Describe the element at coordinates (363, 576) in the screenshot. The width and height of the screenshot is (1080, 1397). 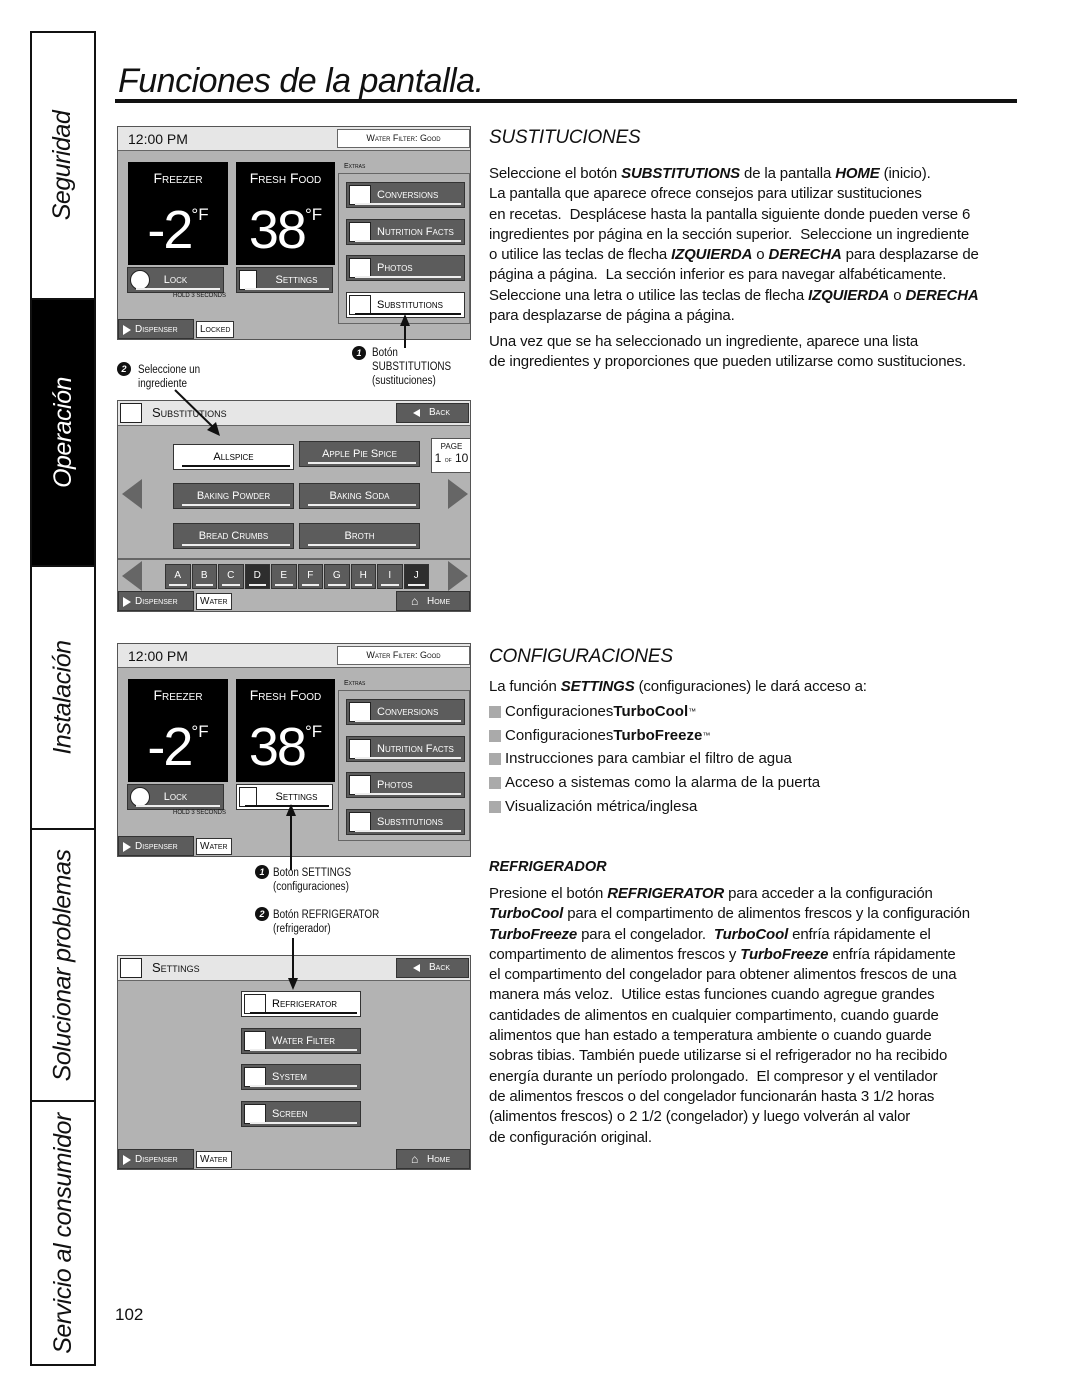
I see `letter-button: H` at that location.